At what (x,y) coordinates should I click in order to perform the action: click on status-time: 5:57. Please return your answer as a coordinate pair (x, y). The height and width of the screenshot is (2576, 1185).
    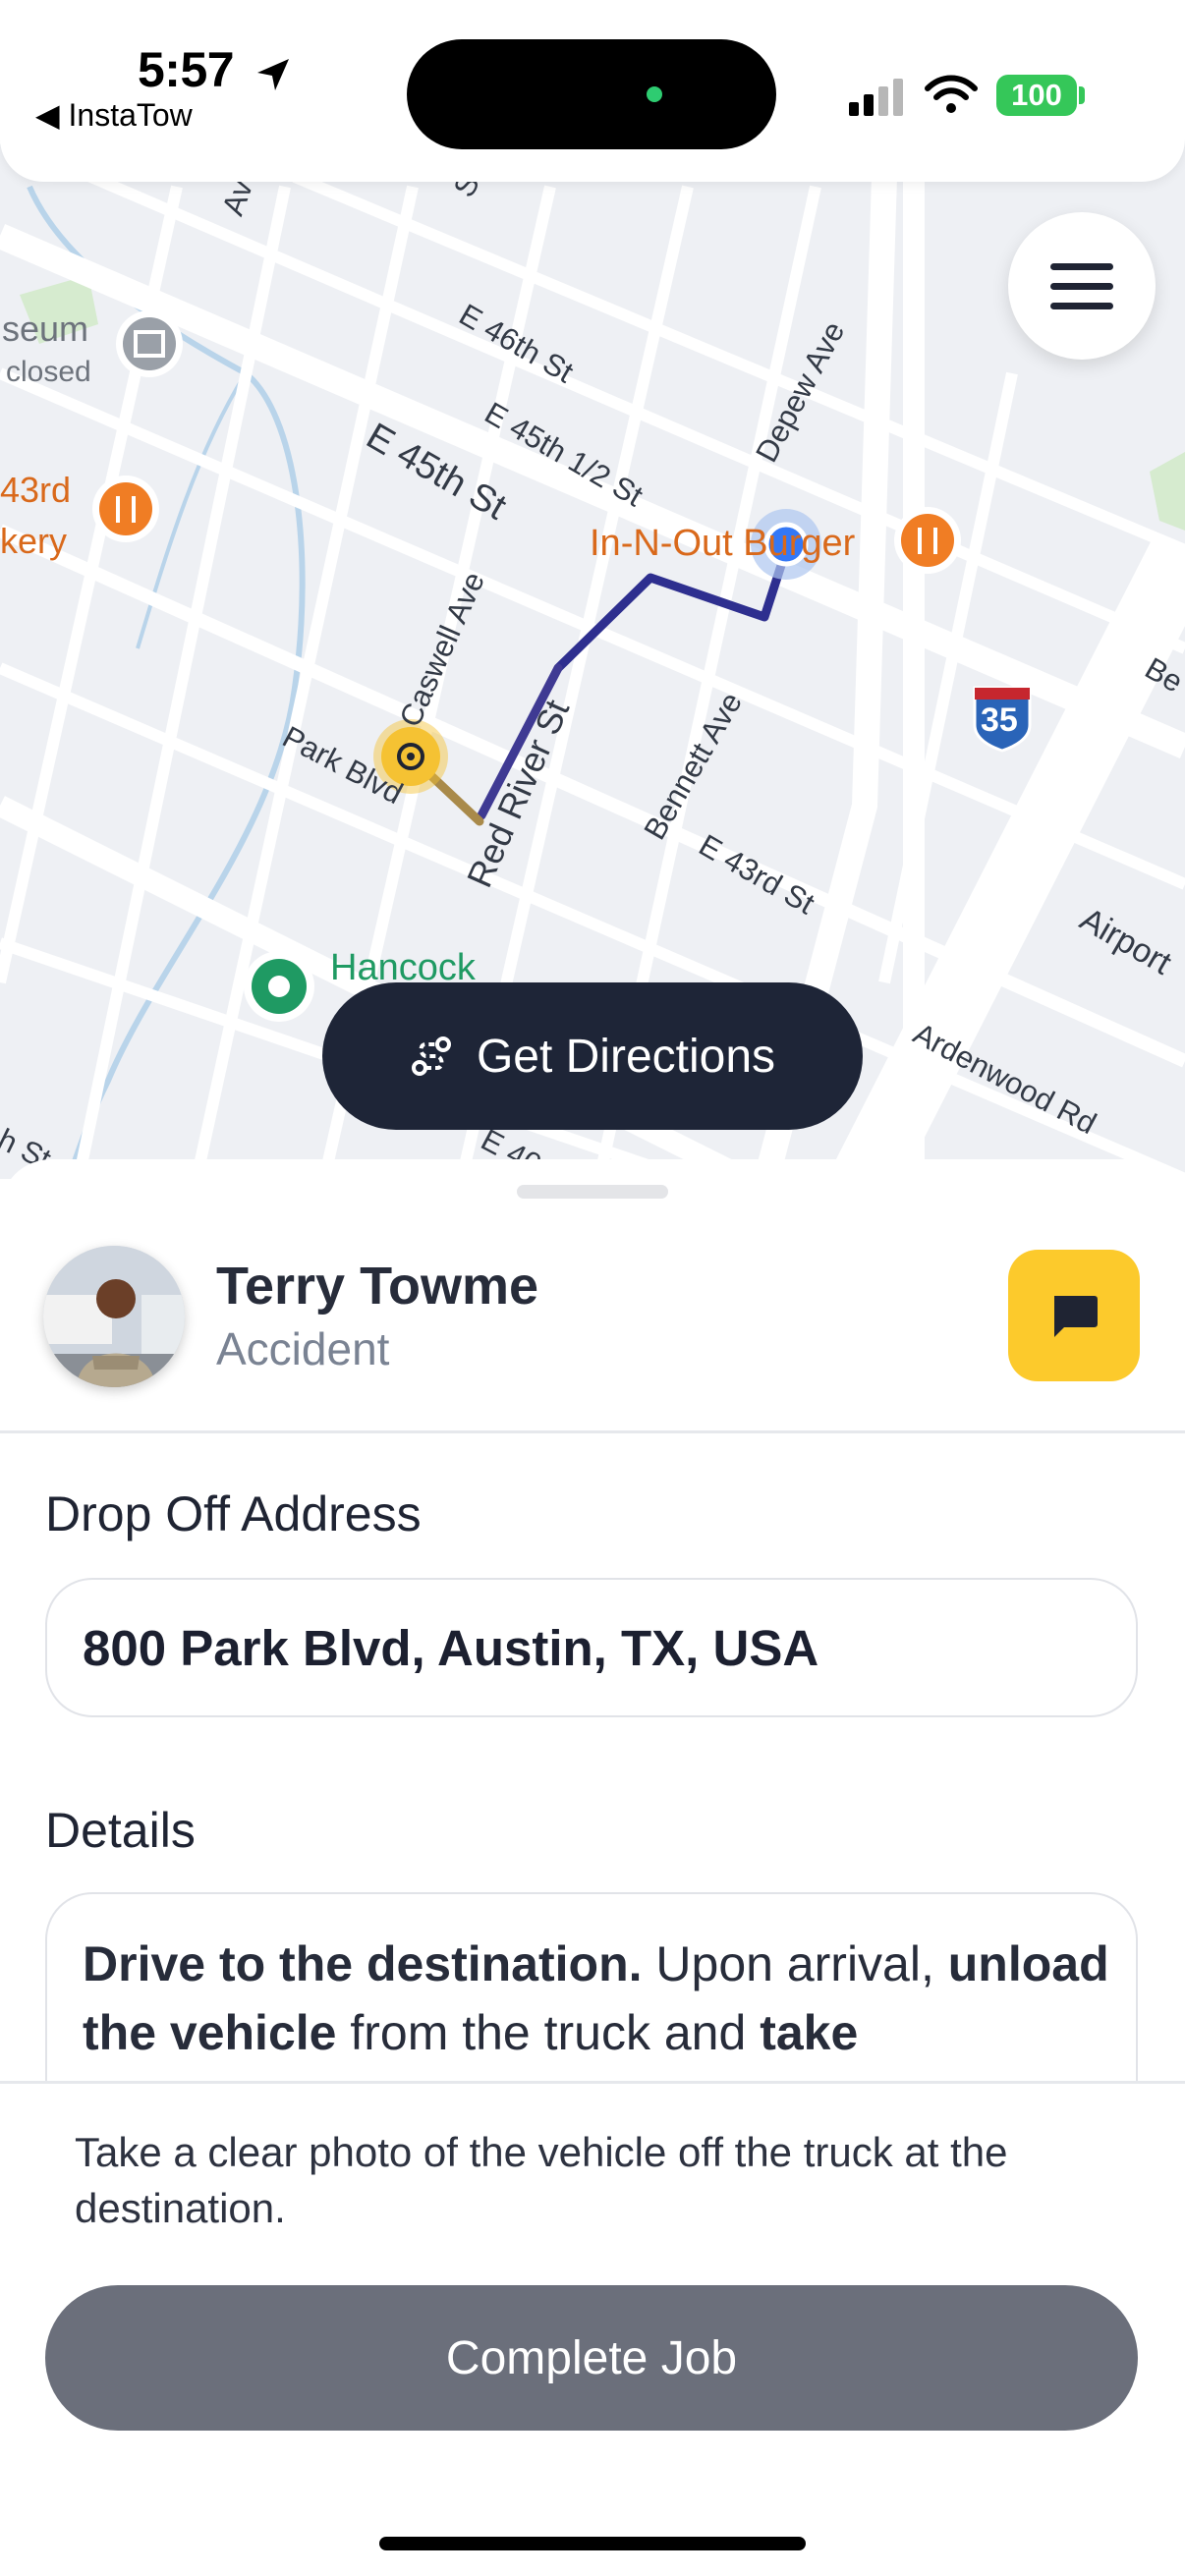
    Looking at the image, I should click on (186, 69).